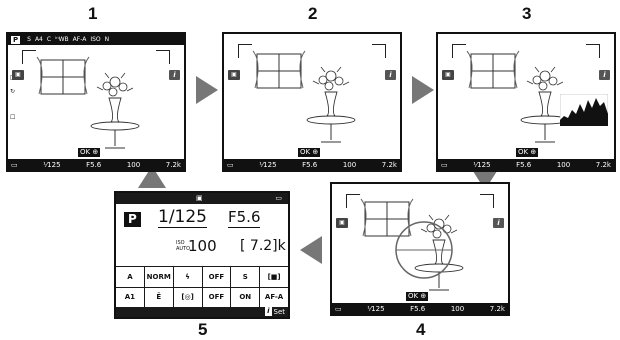  I want to click on panel-number-5: 5, so click(203, 329).